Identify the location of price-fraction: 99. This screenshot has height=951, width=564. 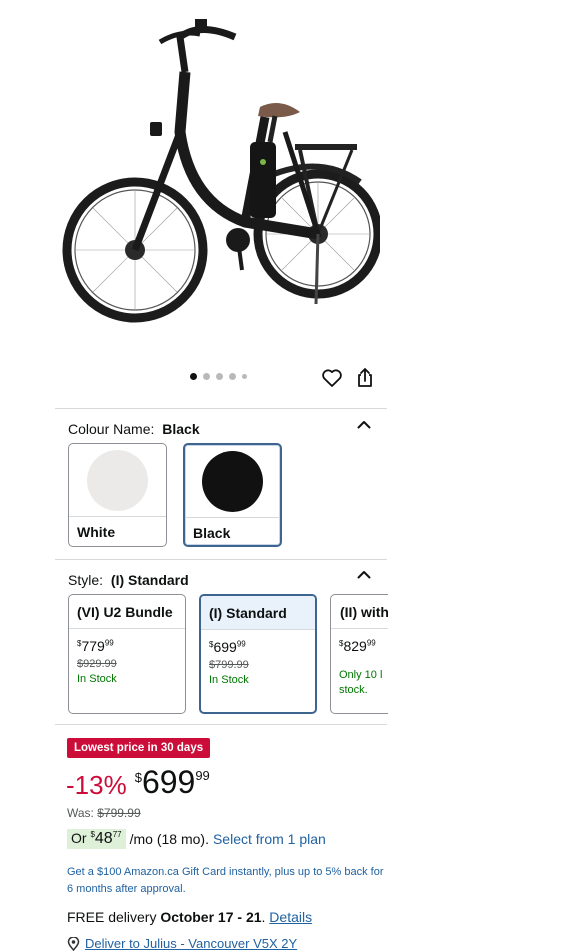
(202, 775).